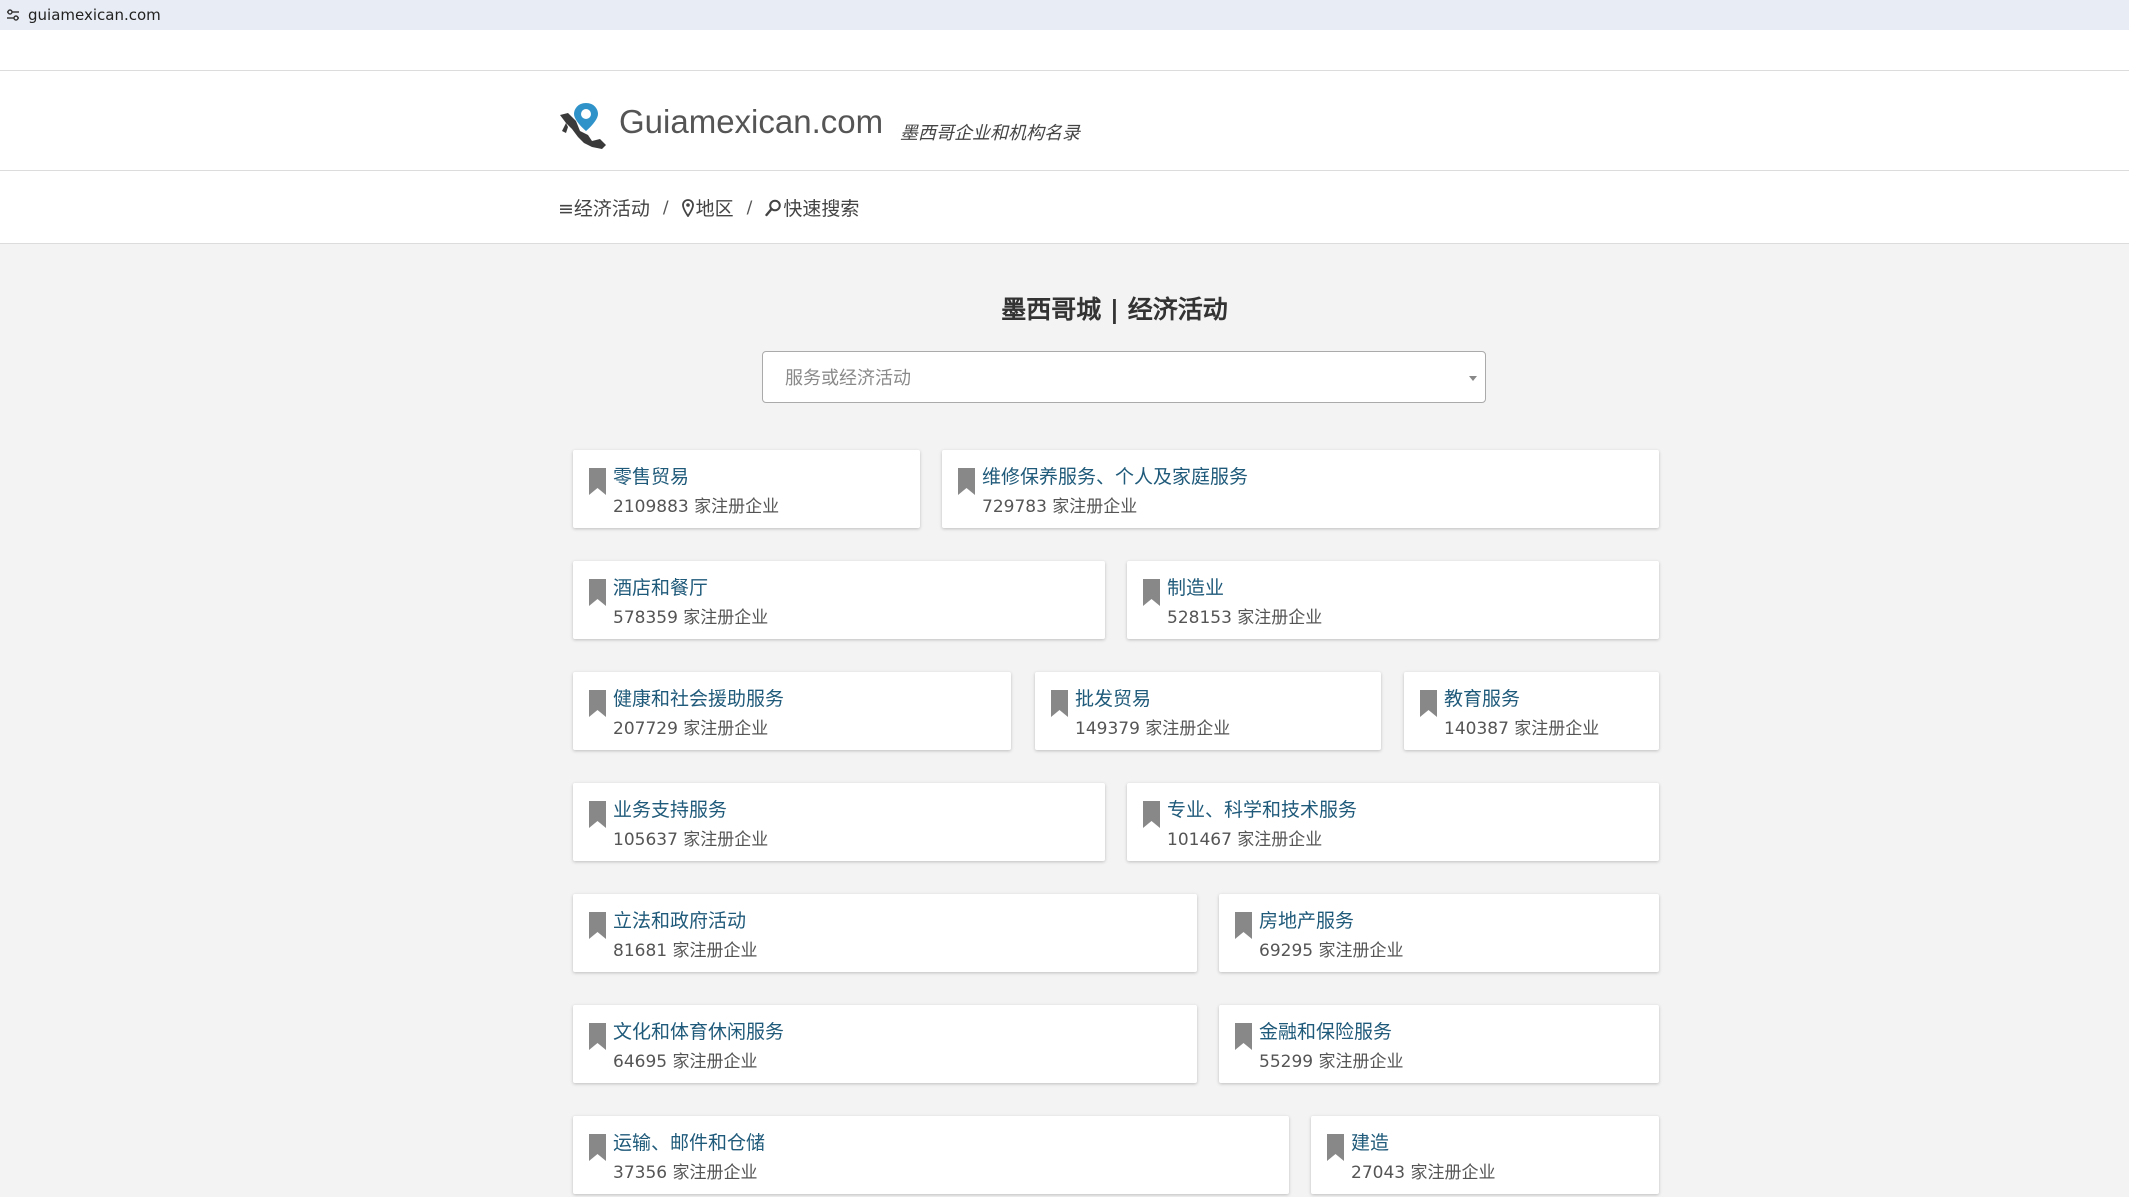 Image resolution: width=2129 pixels, height=1197 pixels. I want to click on category-title: 制造业, so click(1195, 586).